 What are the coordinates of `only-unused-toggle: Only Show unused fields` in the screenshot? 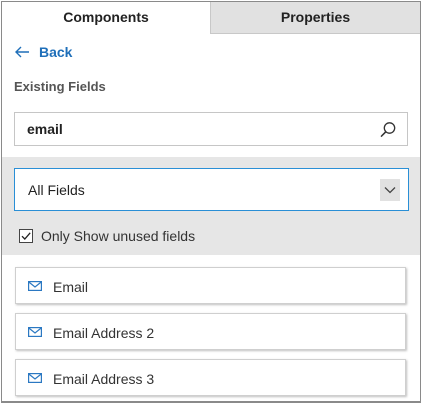 It's located at (107, 236).